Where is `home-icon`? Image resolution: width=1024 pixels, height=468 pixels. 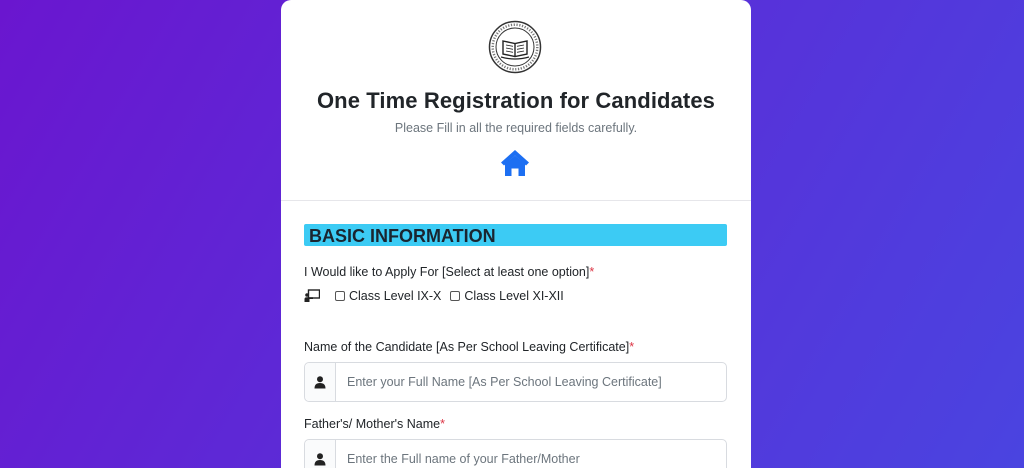 home-icon is located at coordinates (515, 163).